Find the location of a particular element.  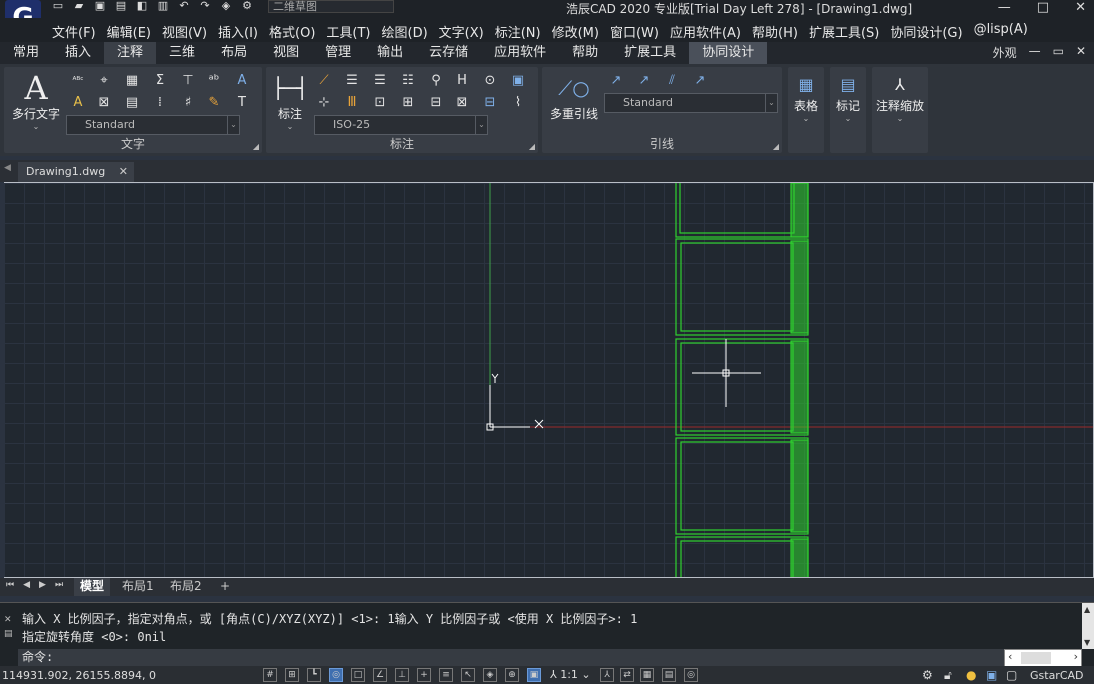

menu-modify: 修改(M) is located at coordinates (575, 31).